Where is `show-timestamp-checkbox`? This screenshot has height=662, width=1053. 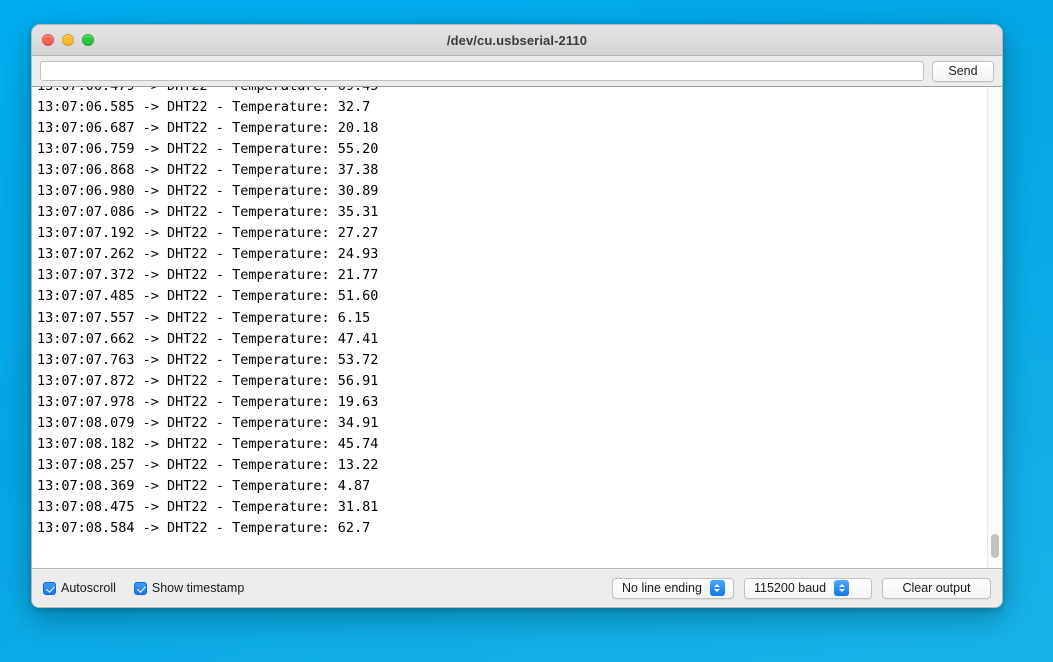
show-timestamp-checkbox is located at coordinates (140, 588).